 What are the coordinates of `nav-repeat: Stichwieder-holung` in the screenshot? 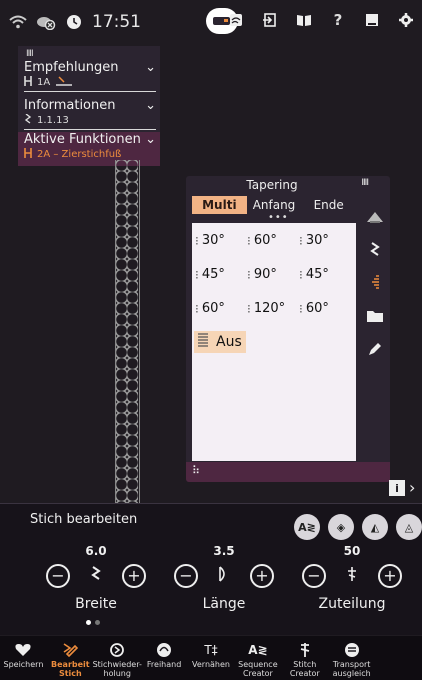 It's located at (117, 658).